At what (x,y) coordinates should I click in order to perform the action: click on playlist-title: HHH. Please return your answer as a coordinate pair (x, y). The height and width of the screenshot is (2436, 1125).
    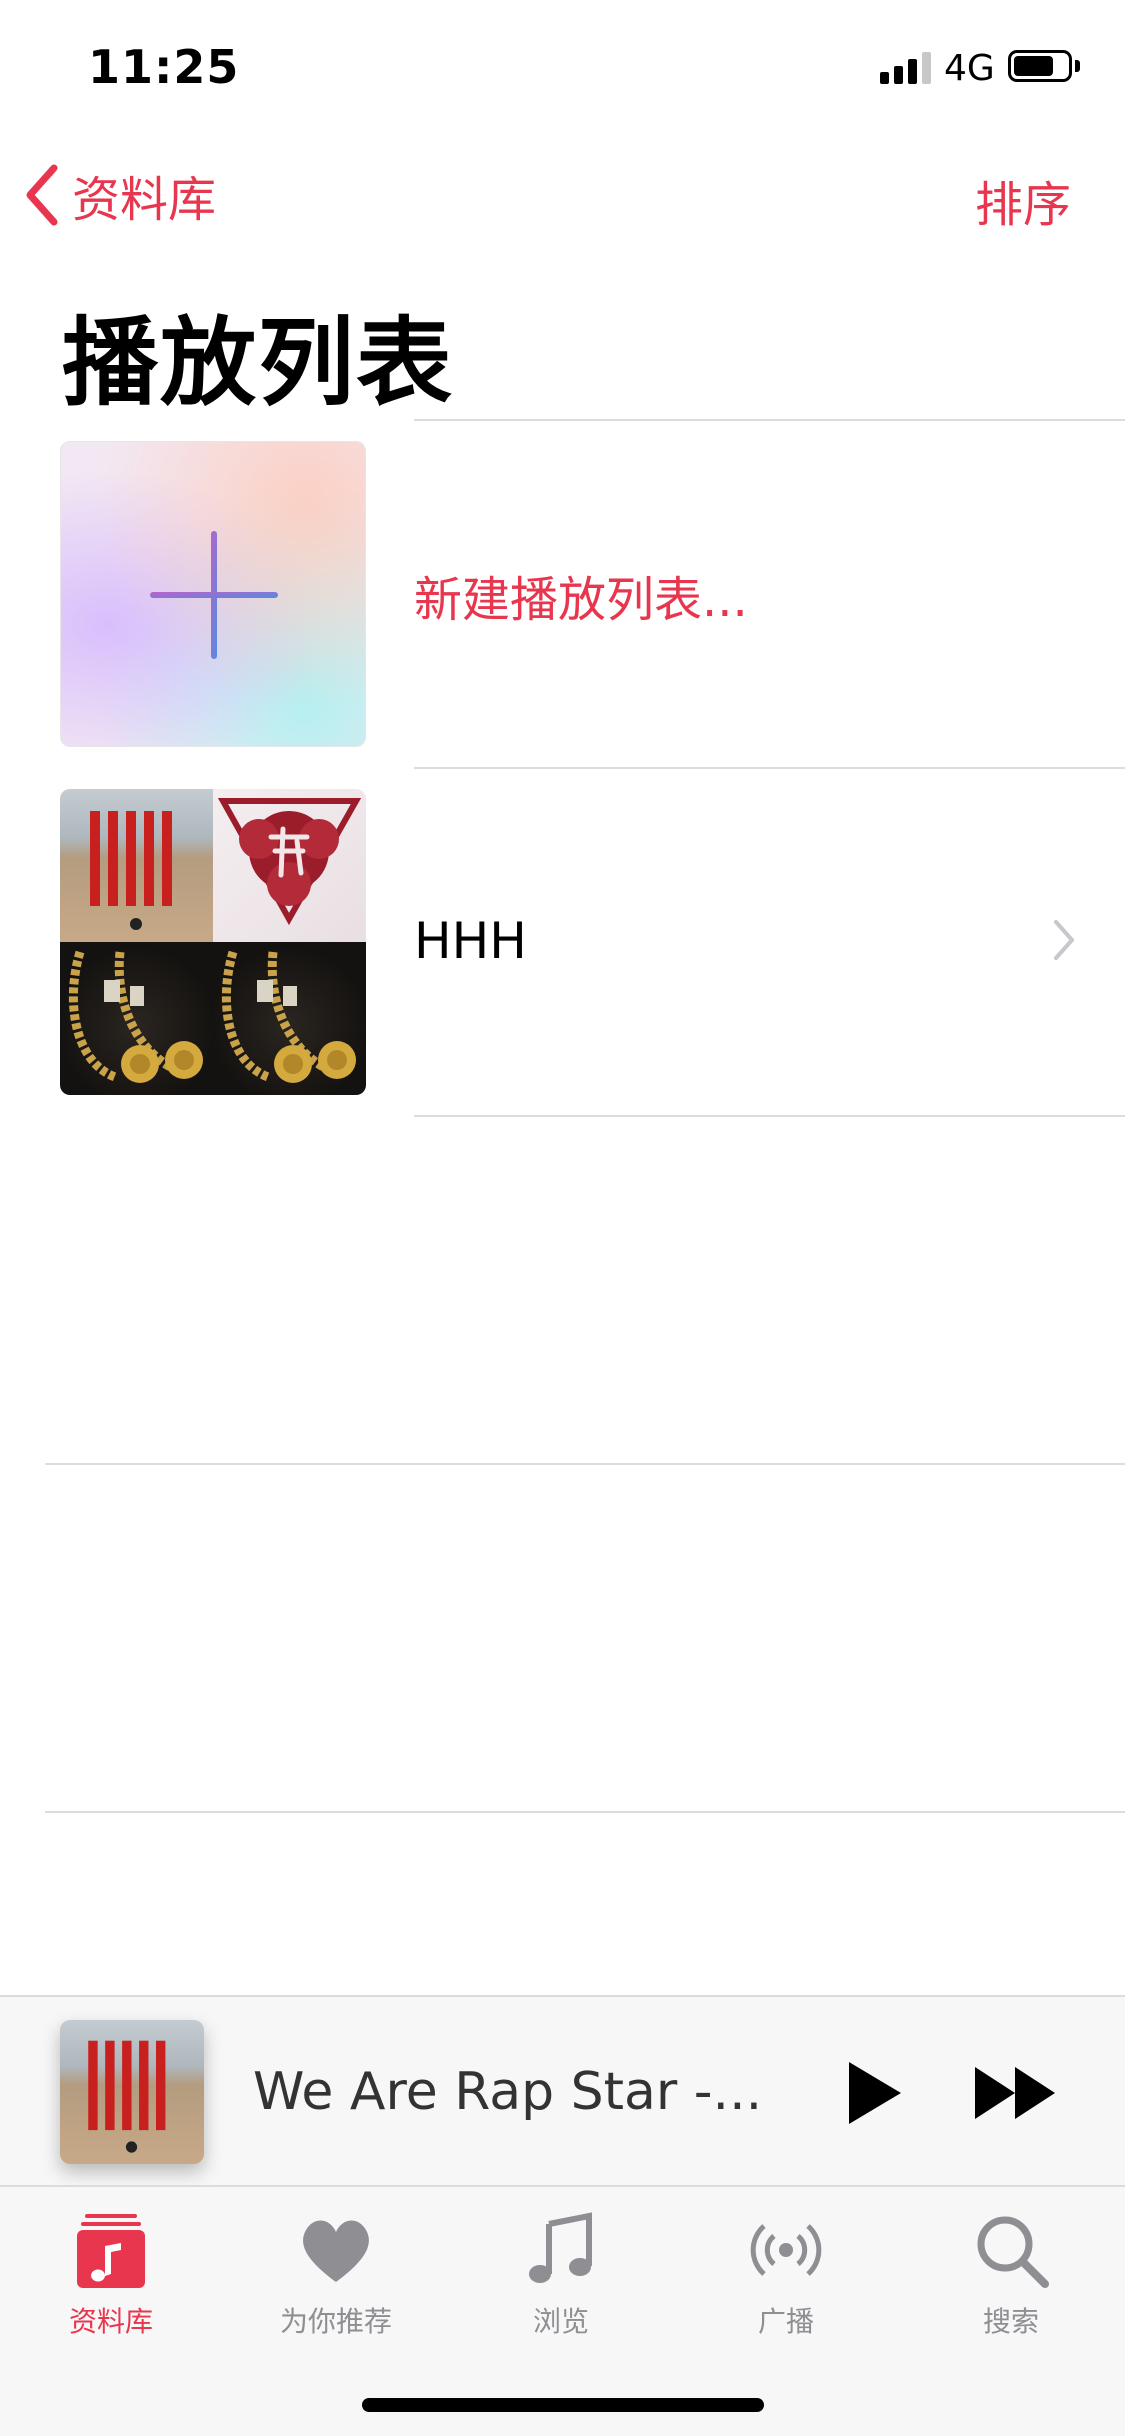
    Looking at the image, I should click on (470, 941).